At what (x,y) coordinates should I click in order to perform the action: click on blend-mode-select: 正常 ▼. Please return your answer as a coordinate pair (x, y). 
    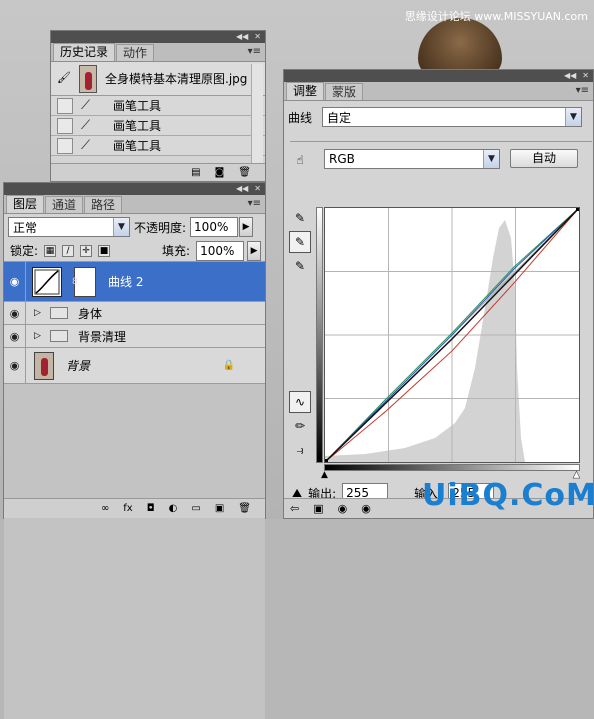
    Looking at the image, I should click on (69, 227).